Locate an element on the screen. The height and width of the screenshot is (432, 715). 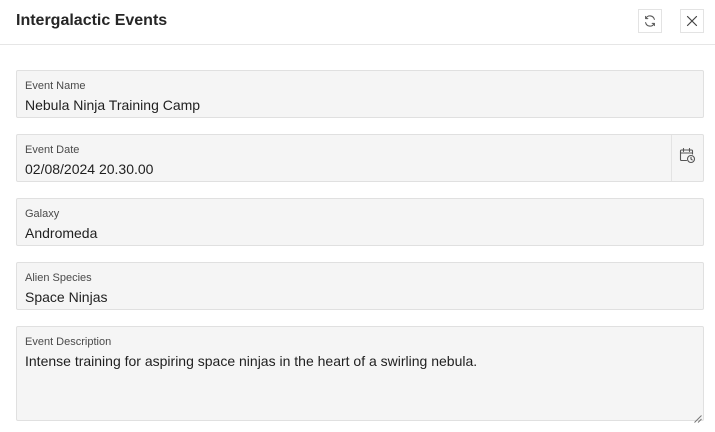
close-button is located at coordinates (692, 21).